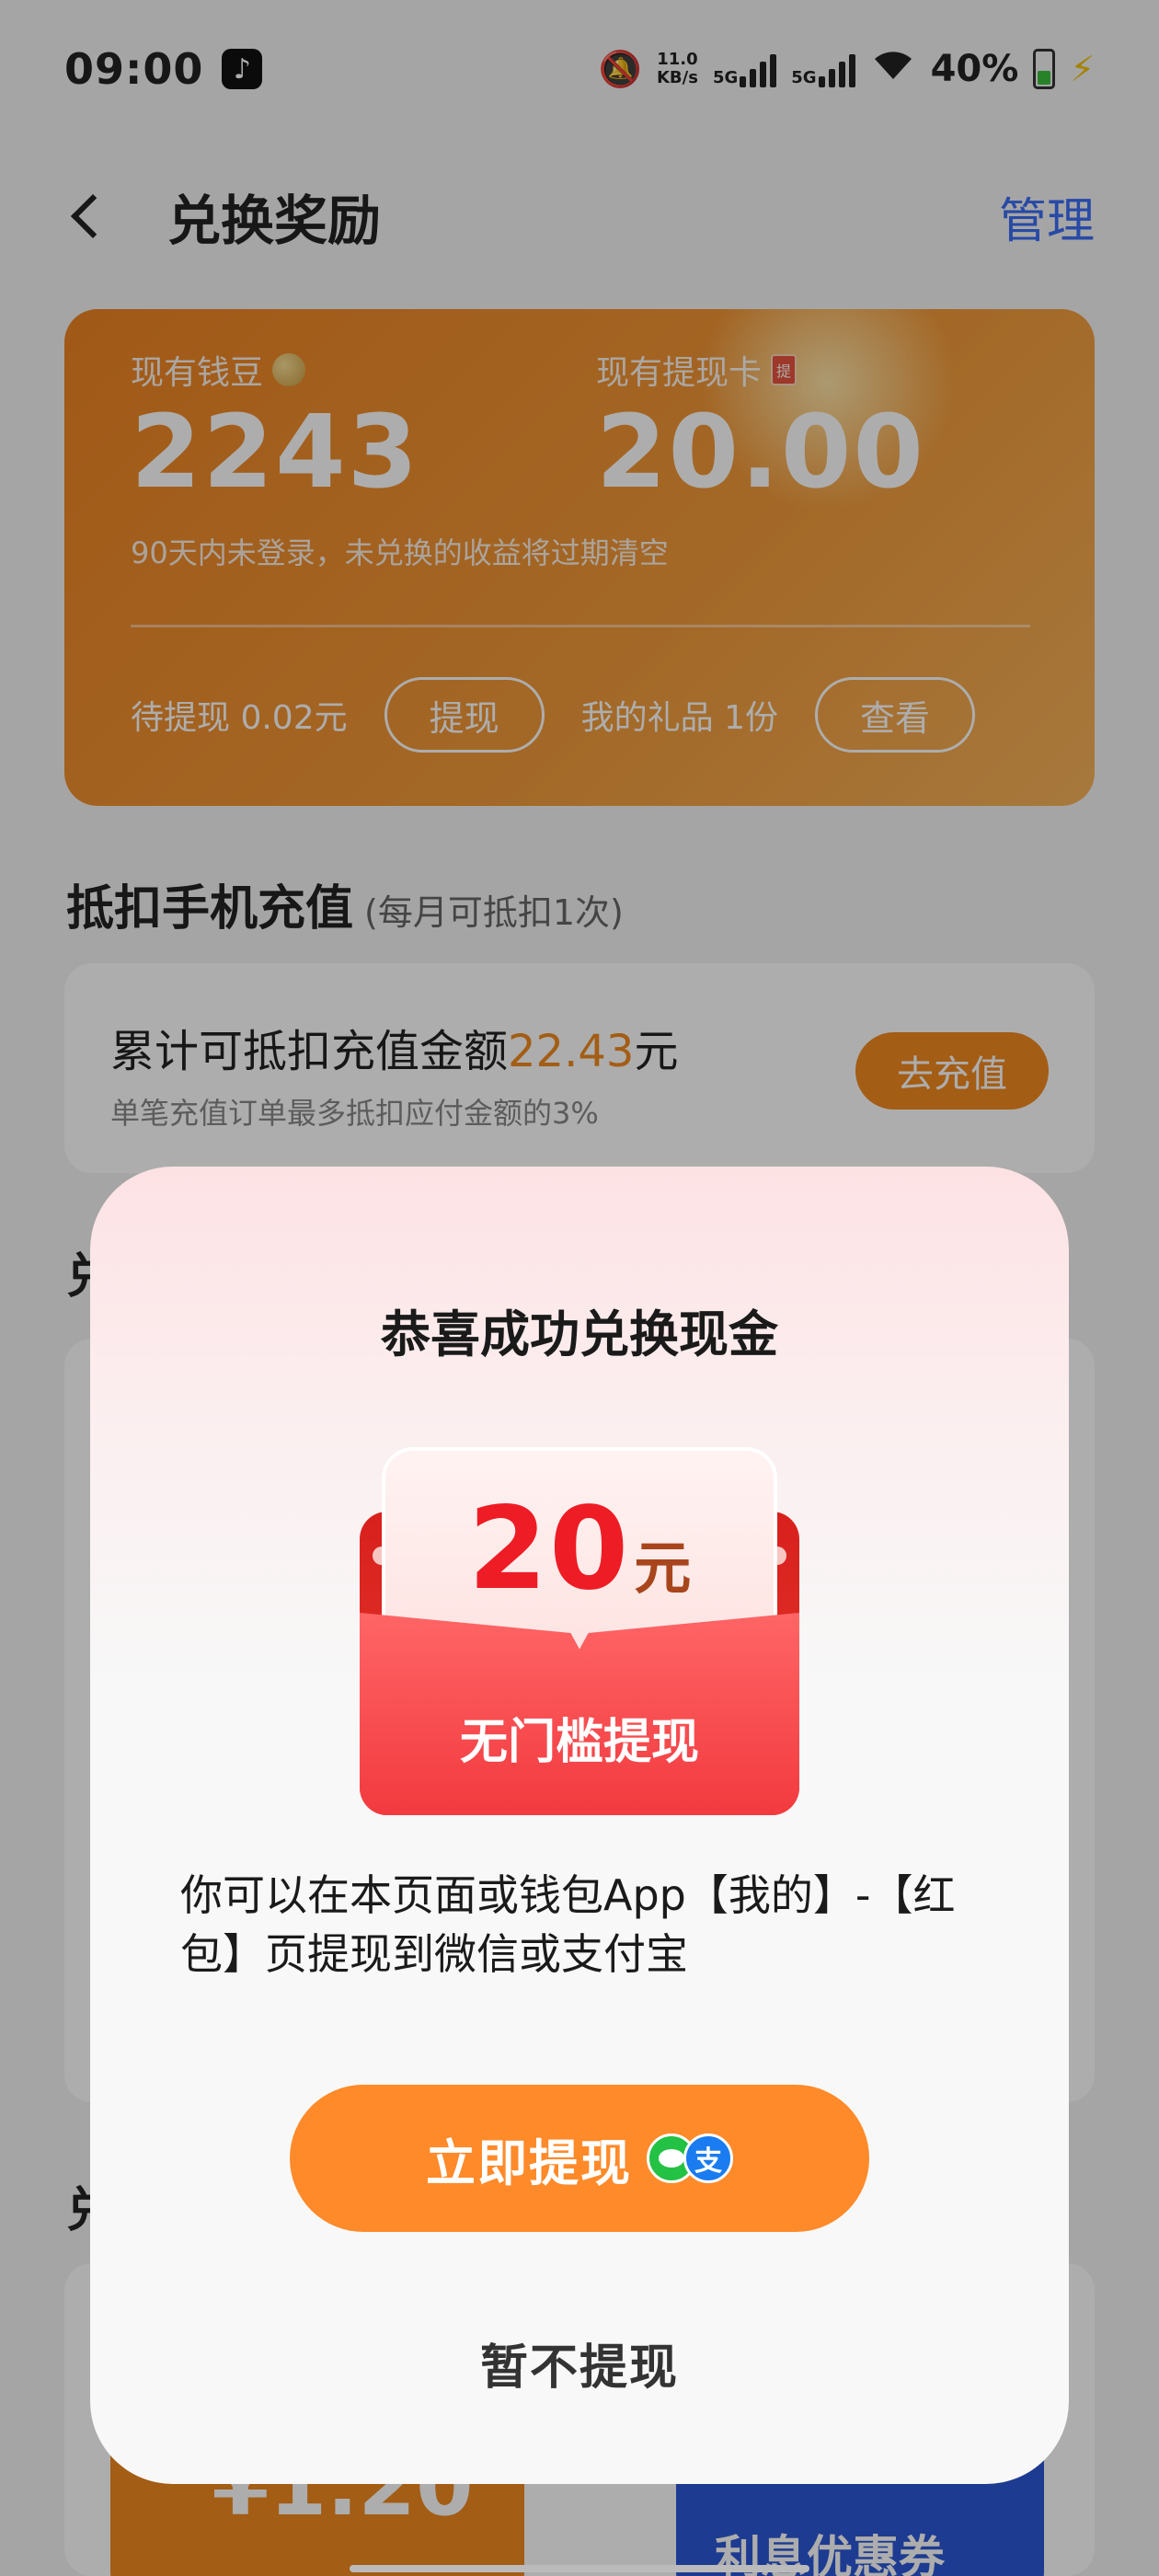 The image size is (1159, 2576). Describe the element at coordinates (663, 1568) in the screenshot. I see `envelope-amount-unit: 元` at that location.